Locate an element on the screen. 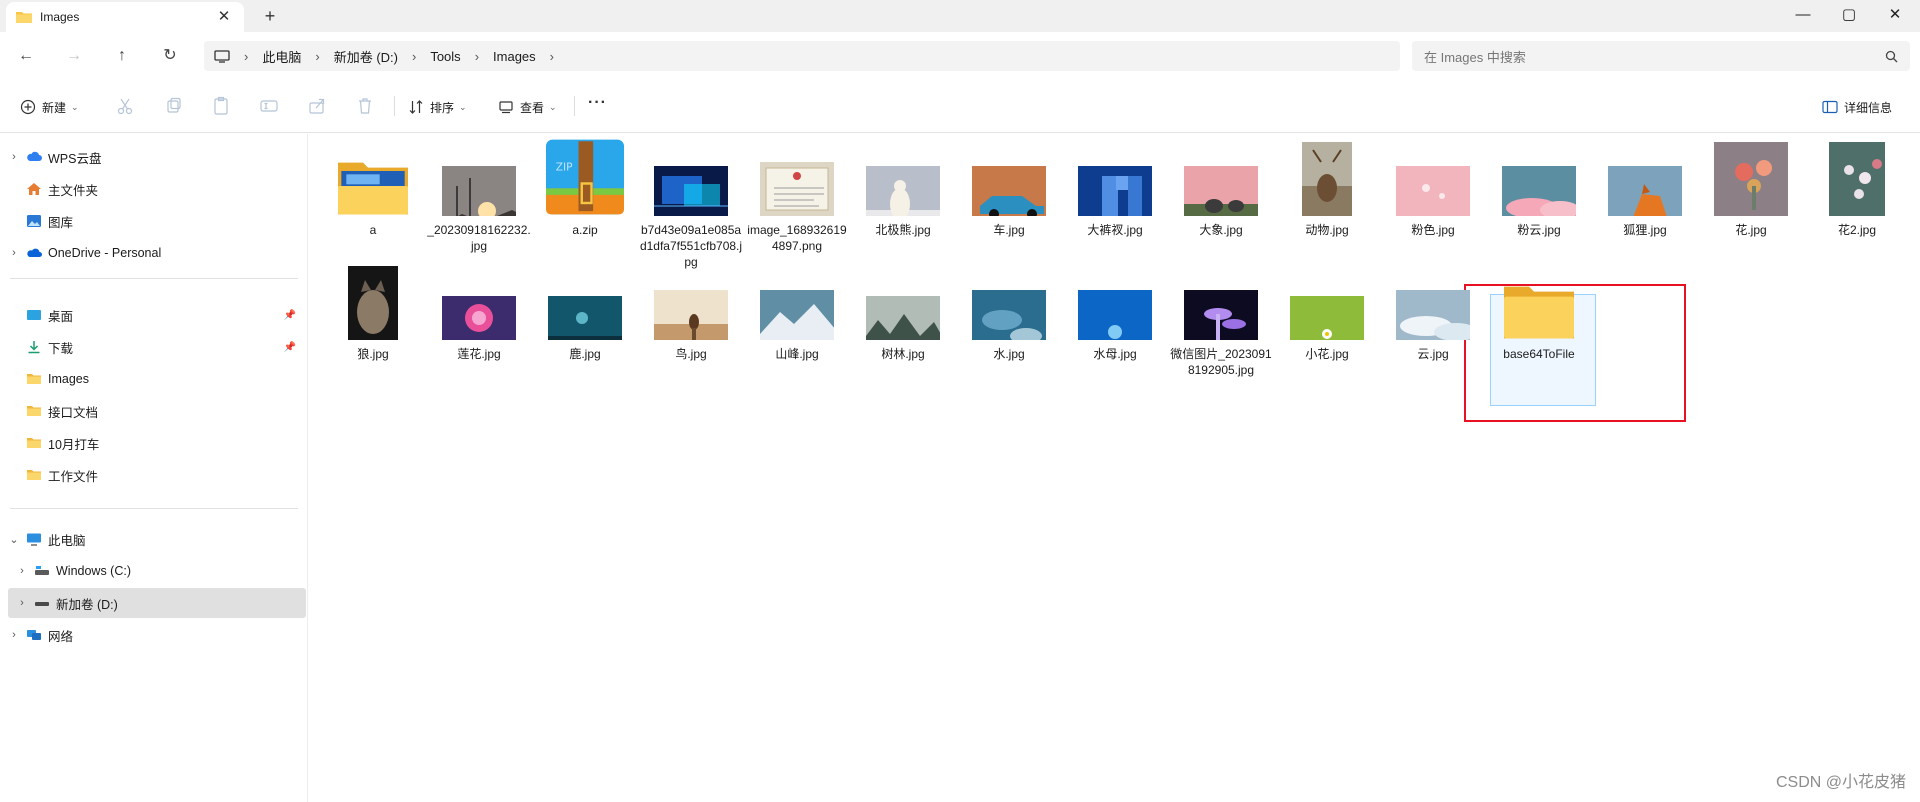  file-item: 北极熊.jpg is located at coordinates (903, 187).